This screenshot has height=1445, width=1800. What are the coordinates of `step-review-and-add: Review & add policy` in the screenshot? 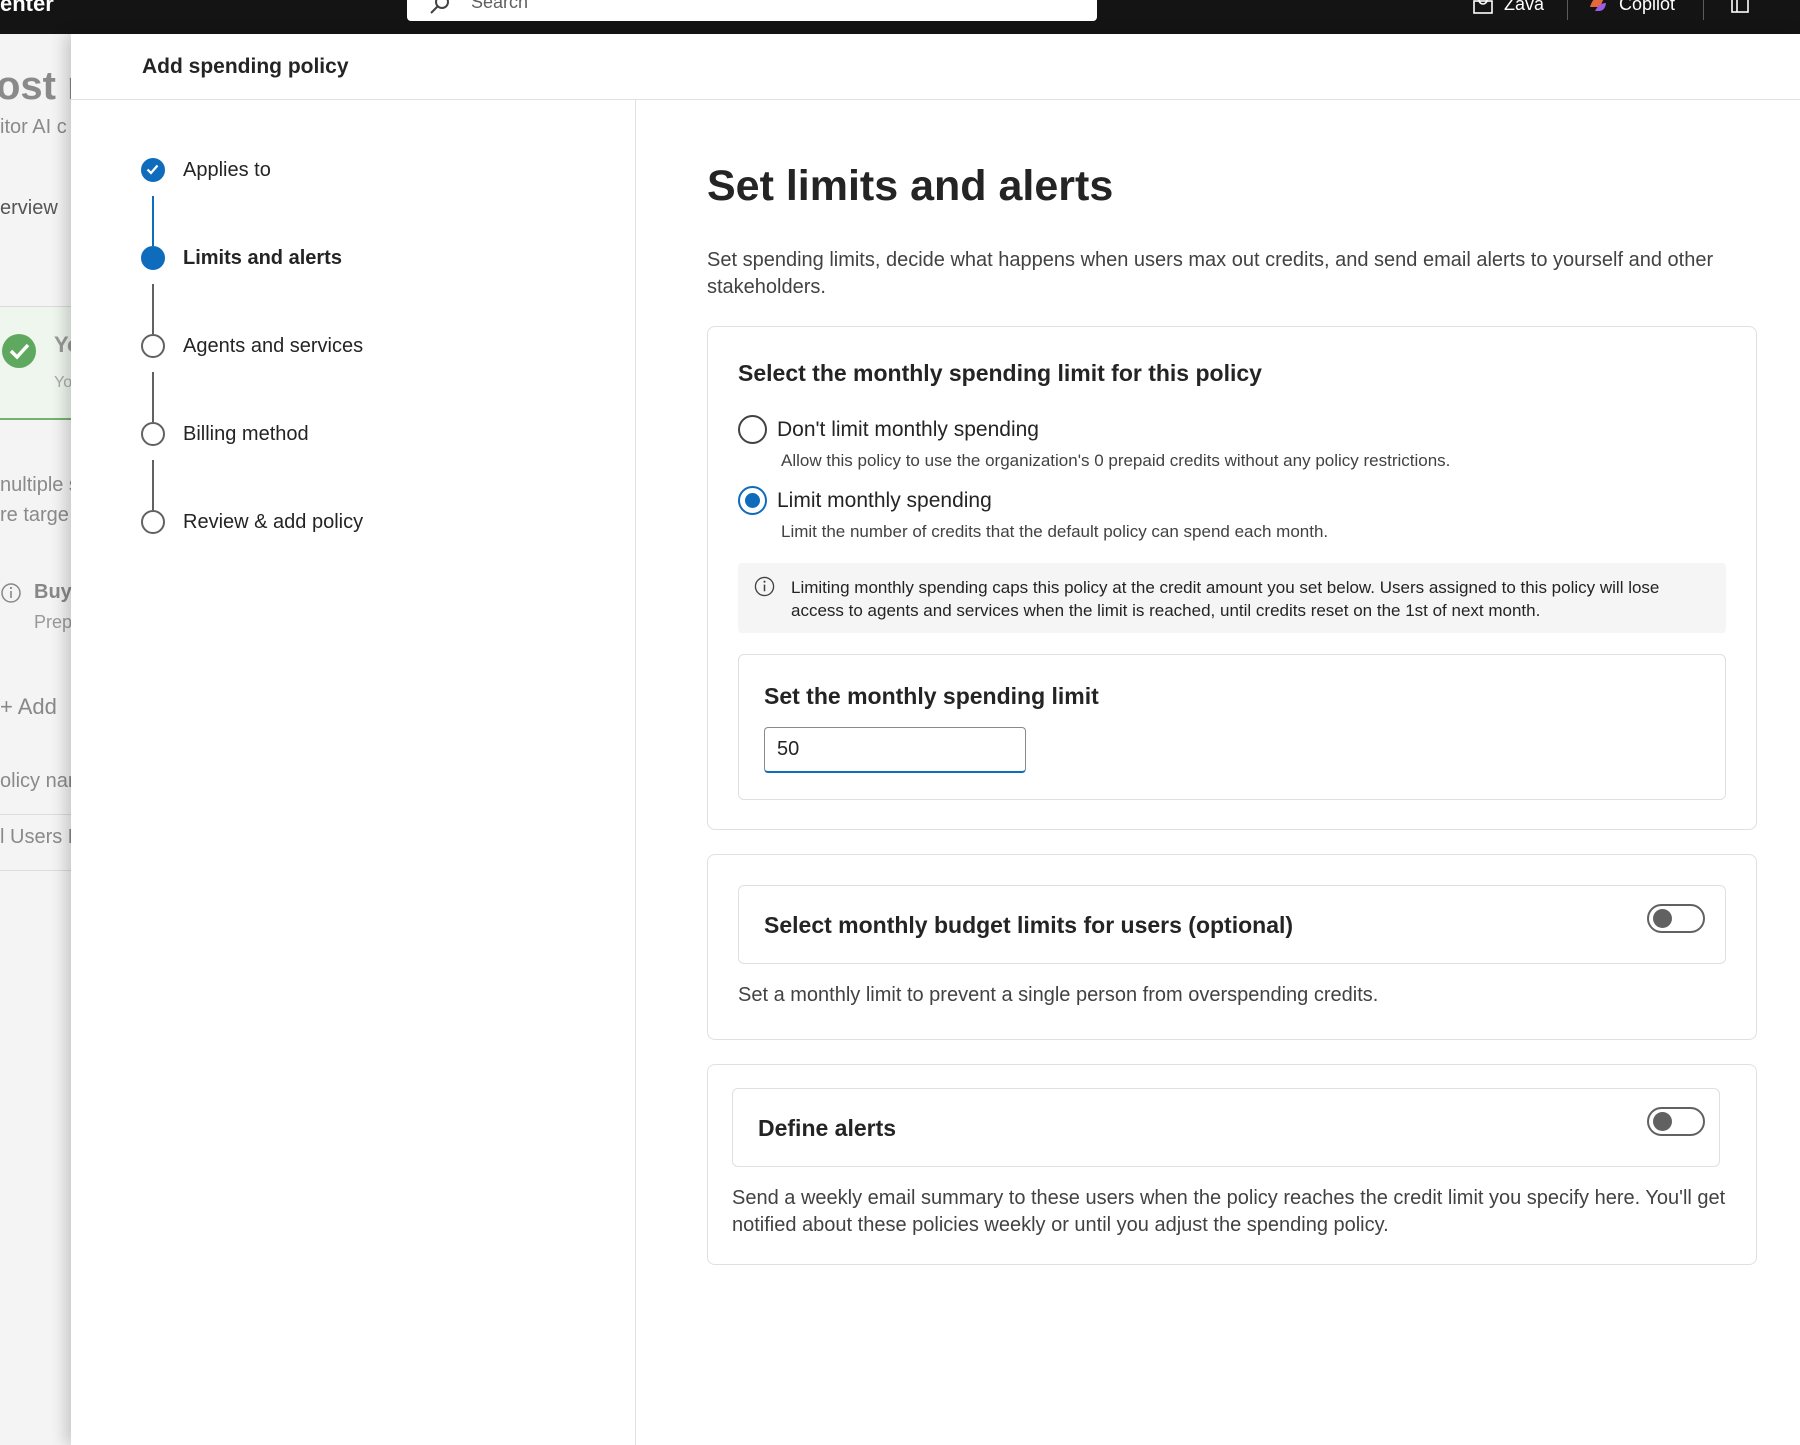 It's located at (252, 522).